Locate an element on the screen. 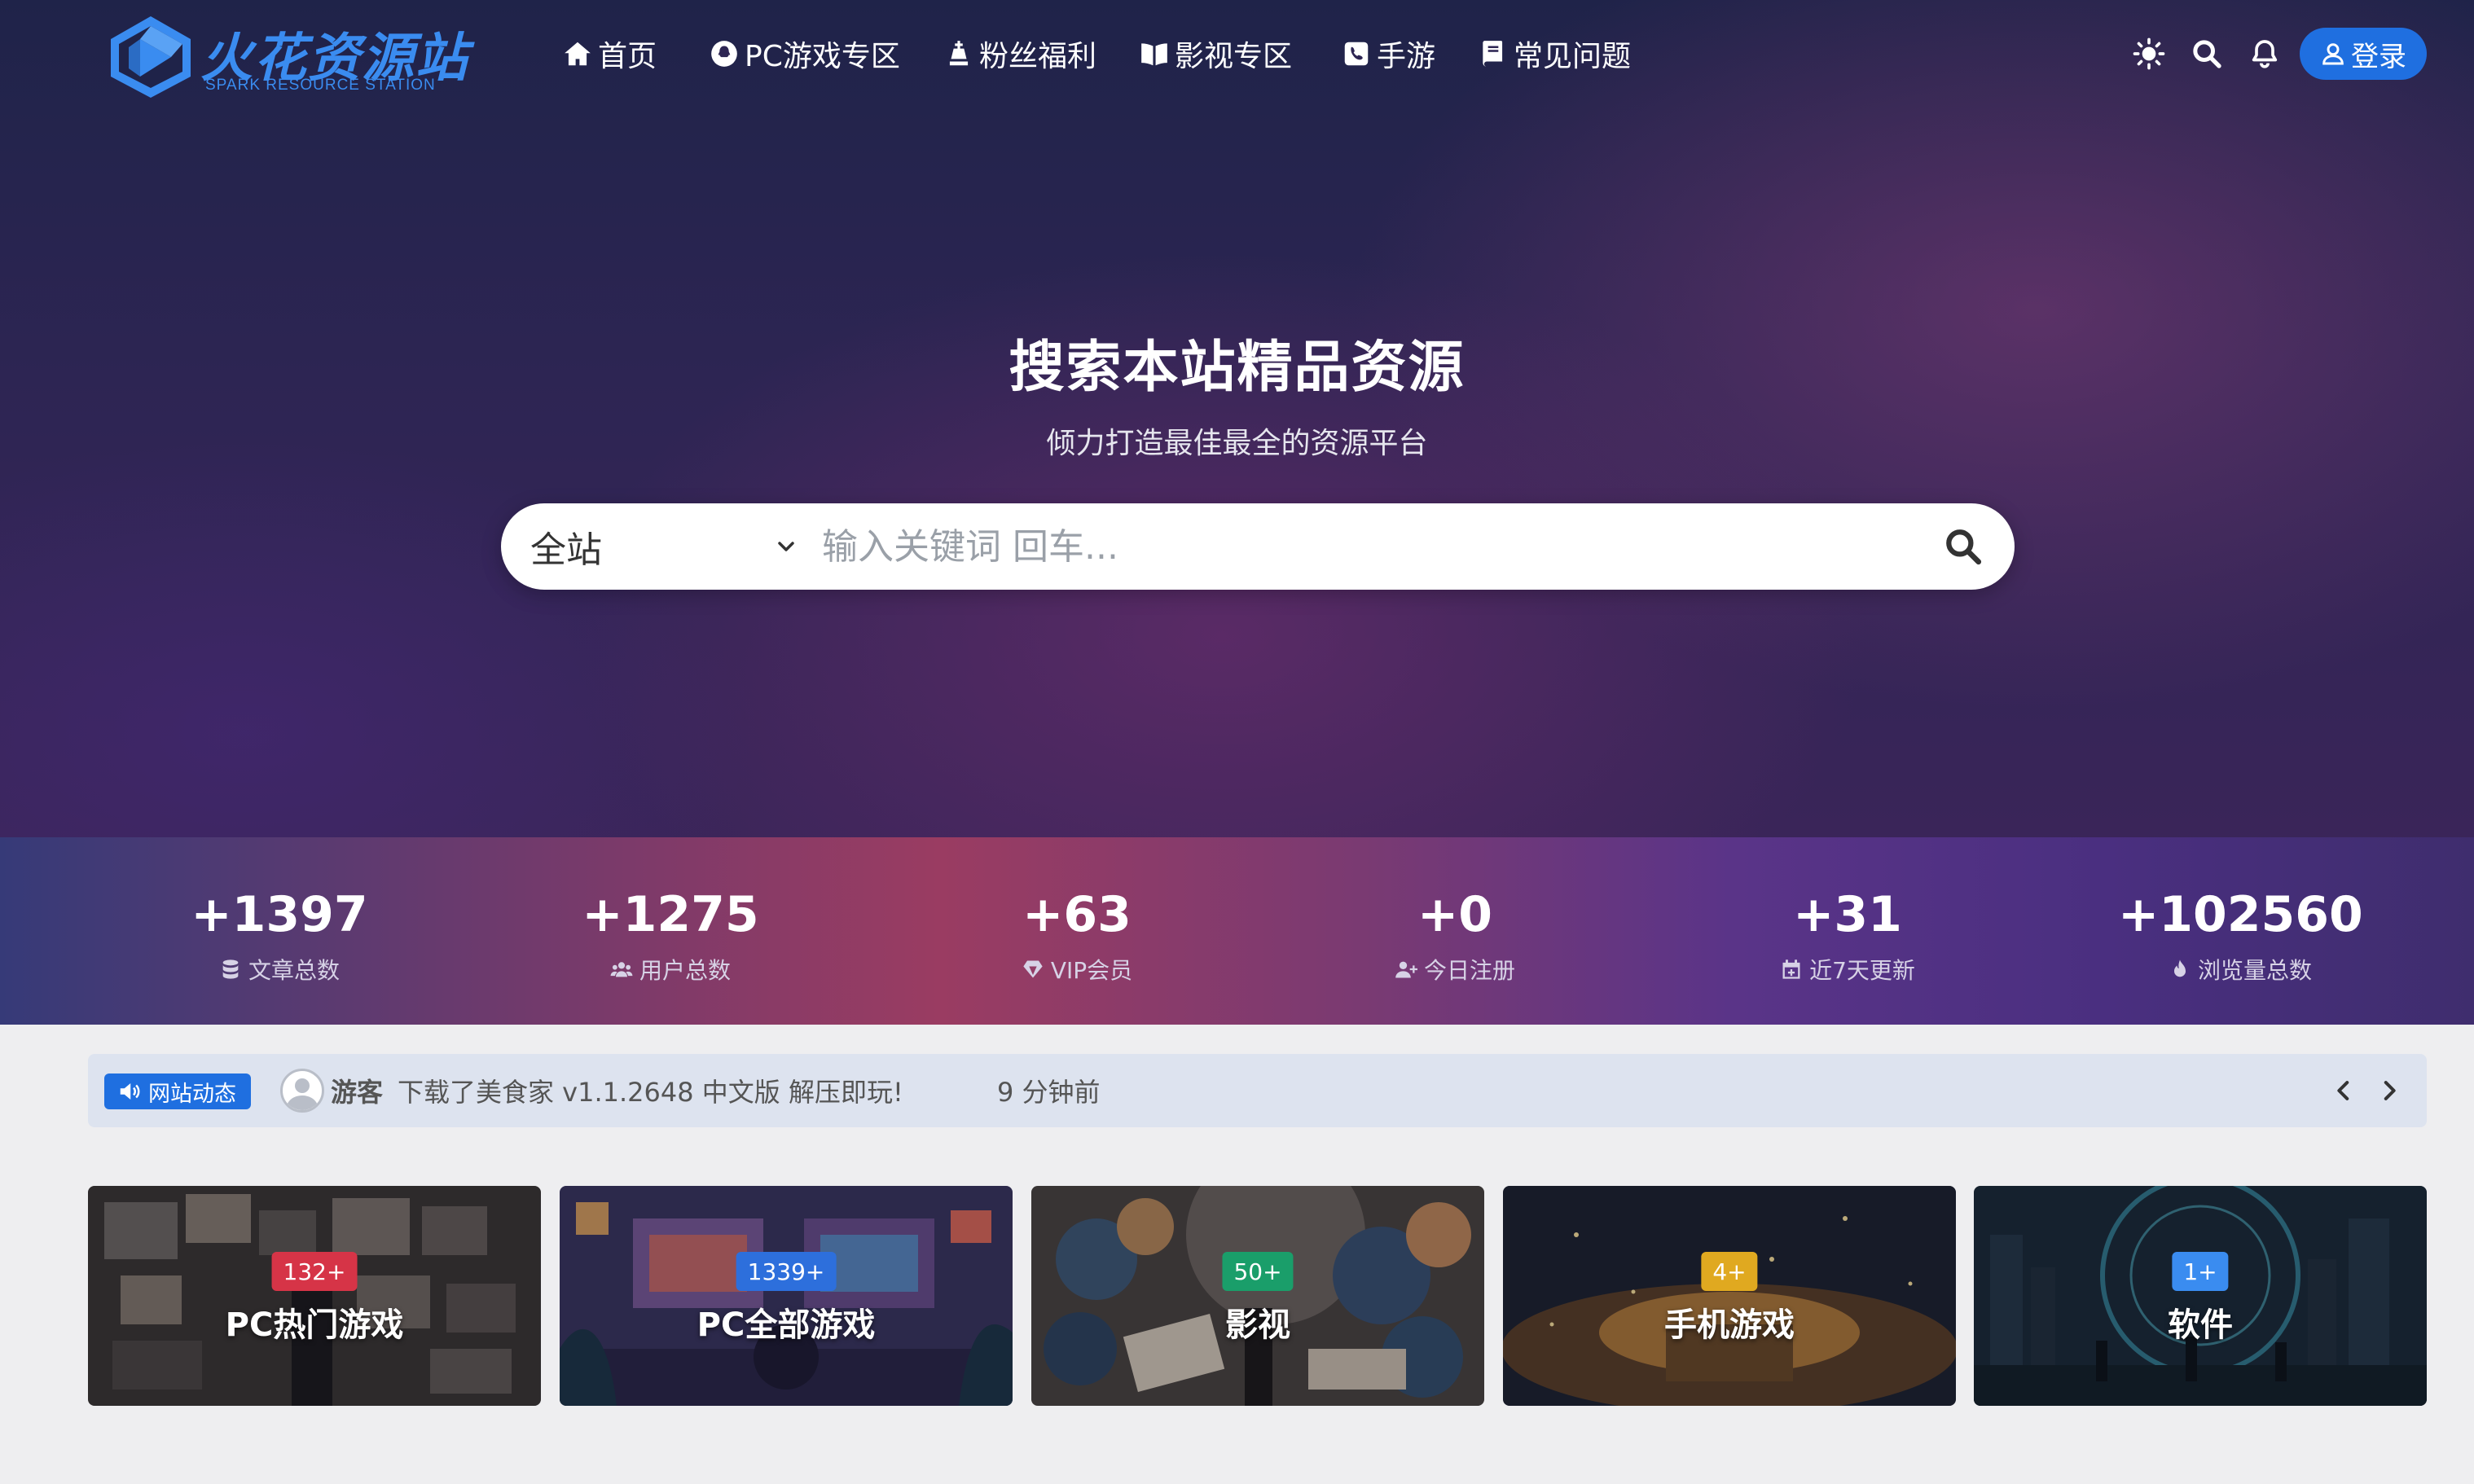 The height and width of the screenshot is (1484, 2474). nav-item-faq: 常见问题 is located at coordinates (1554, 53).